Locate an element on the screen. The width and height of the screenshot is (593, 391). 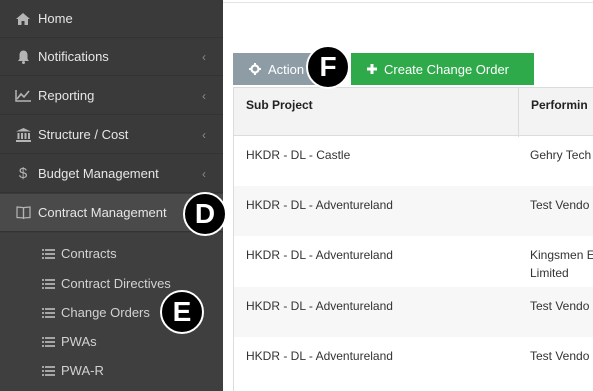
create-change-order-button: Create Change Order is located at coordinates (442, 69).